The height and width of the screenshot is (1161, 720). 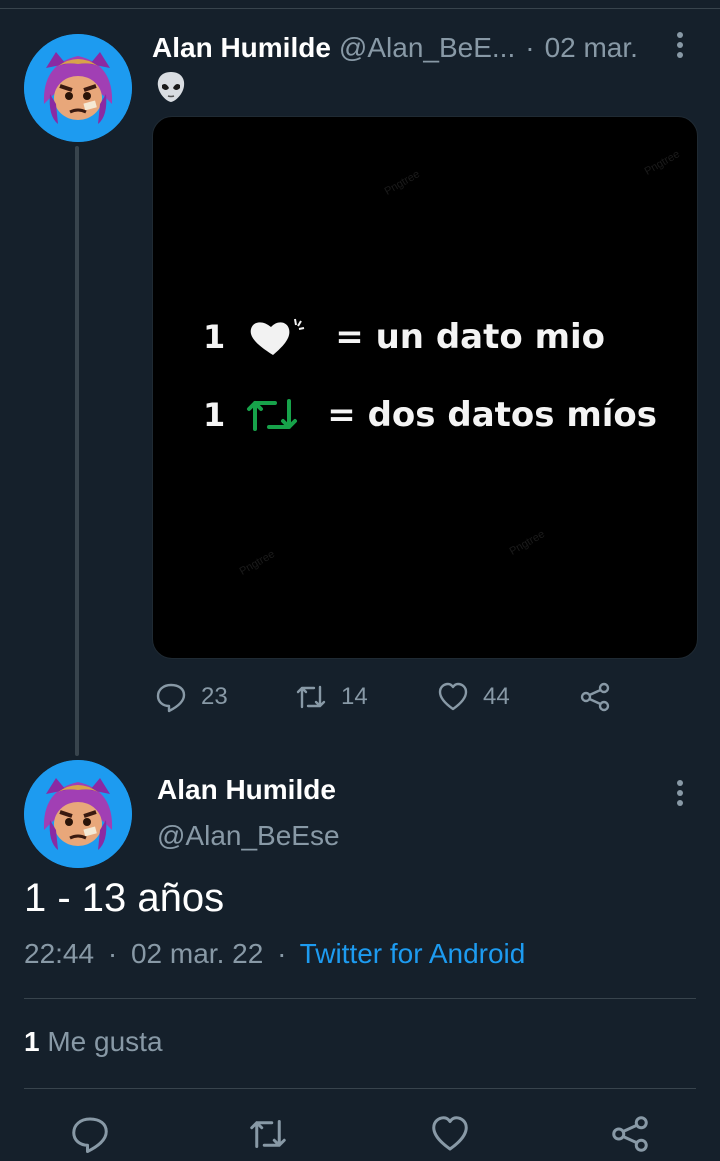 I want to click on like-button, so click(x=452, y=1136).